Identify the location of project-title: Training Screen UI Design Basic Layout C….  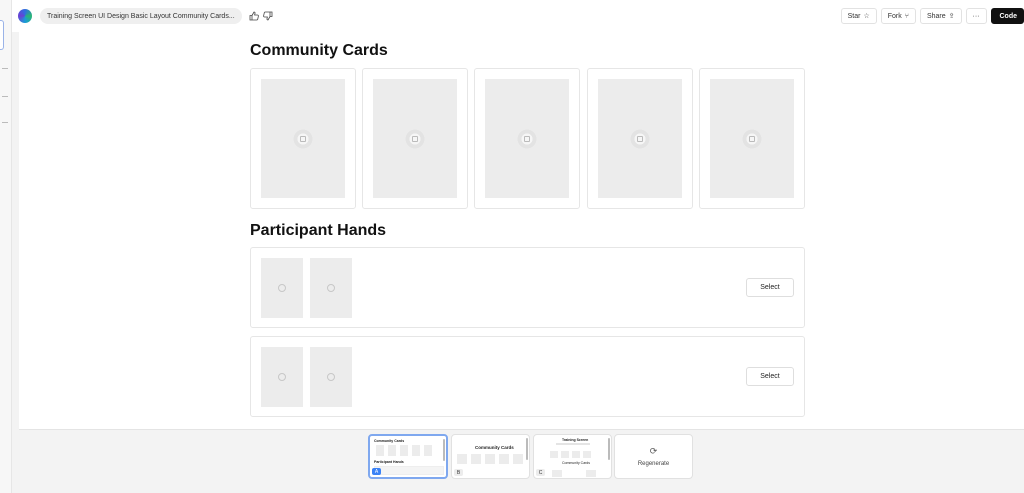
(141, 16).